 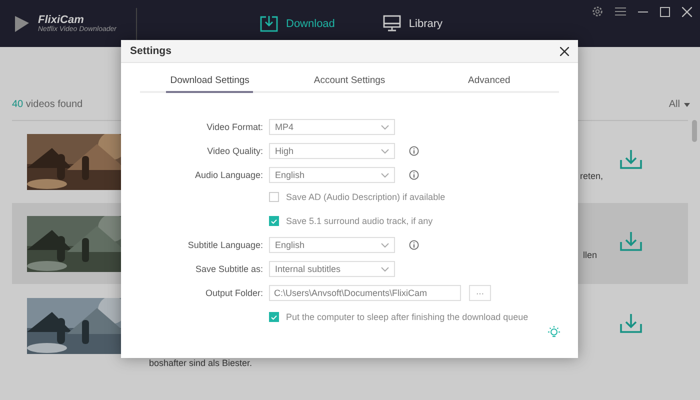 What do you see at coordinates (480, 293) in the screenshot?
I see `browse-button: ···` at bounding box center [480, 293].